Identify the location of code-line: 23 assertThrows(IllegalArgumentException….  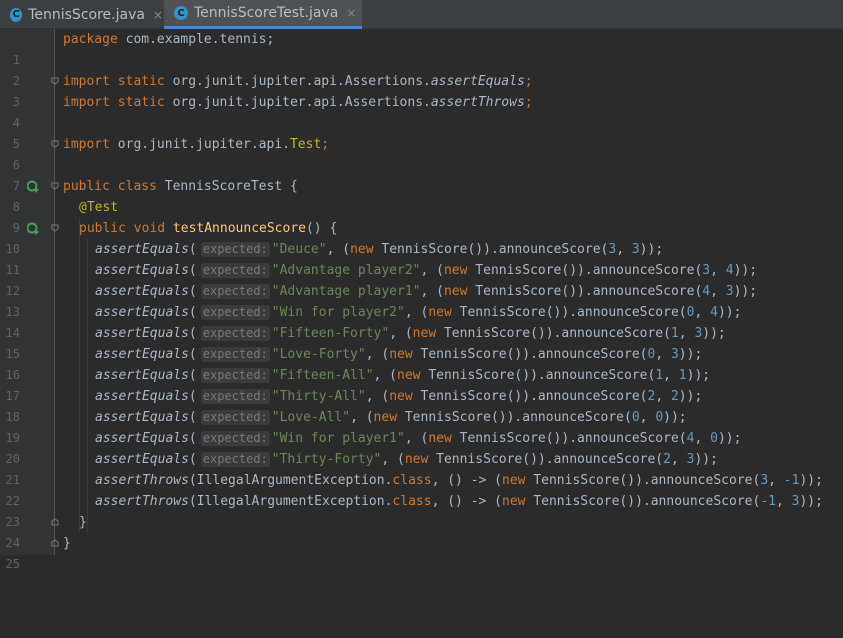
(421, 510).